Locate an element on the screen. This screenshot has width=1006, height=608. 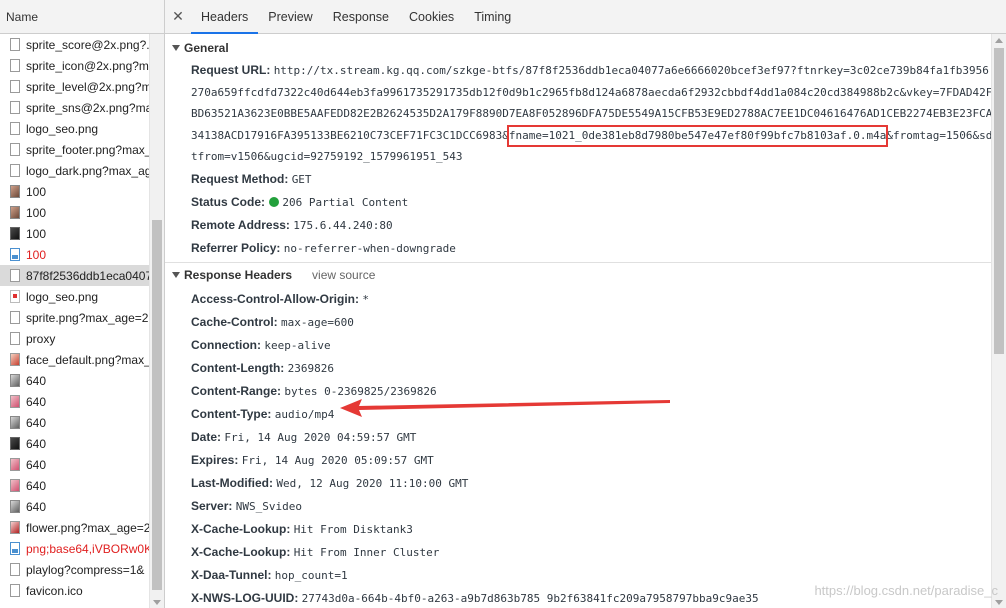
request-list-scrollbar is located at coordinates (156, 321).